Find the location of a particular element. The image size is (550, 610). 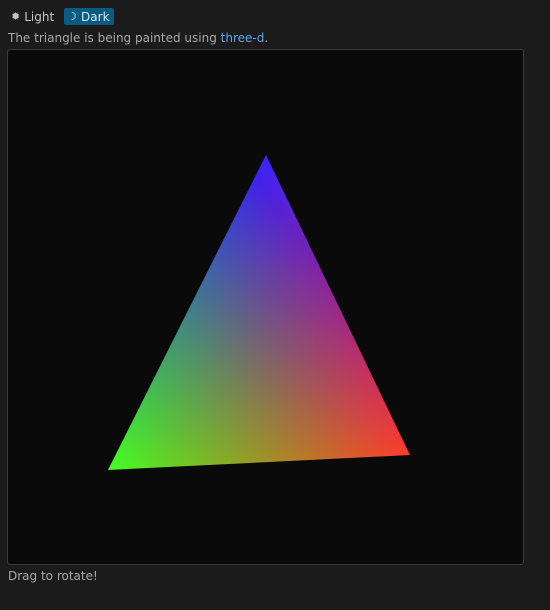

theme-switcher: ✹ Light ☽ Dark is located at coordinates (61, 16).